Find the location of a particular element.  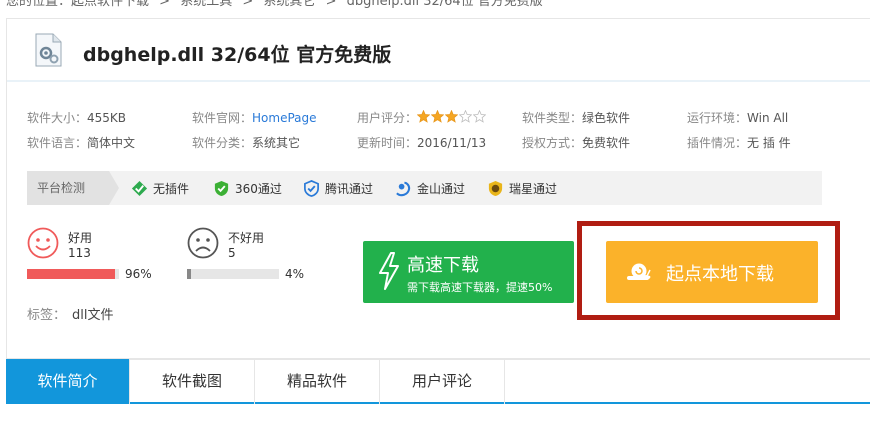

tab-screenshots: 软件截图 is located at coordinates (192, 381).